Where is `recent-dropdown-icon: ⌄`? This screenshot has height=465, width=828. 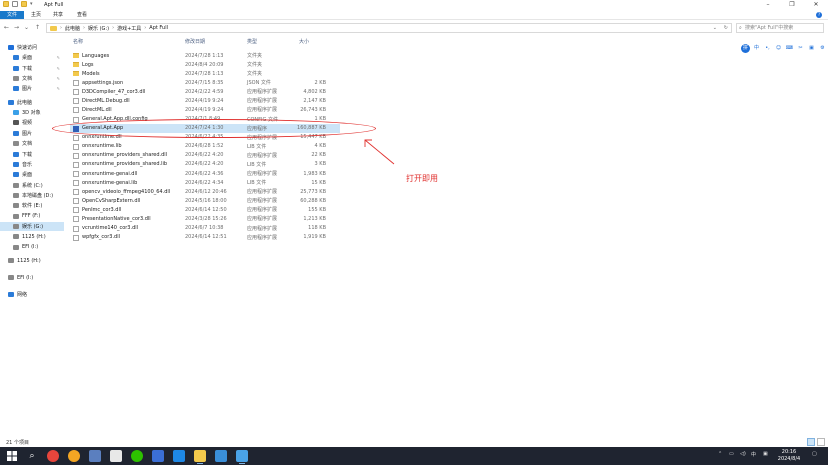
recent-dropdown-icon: ⌄ is located at coordinates (26, 28).